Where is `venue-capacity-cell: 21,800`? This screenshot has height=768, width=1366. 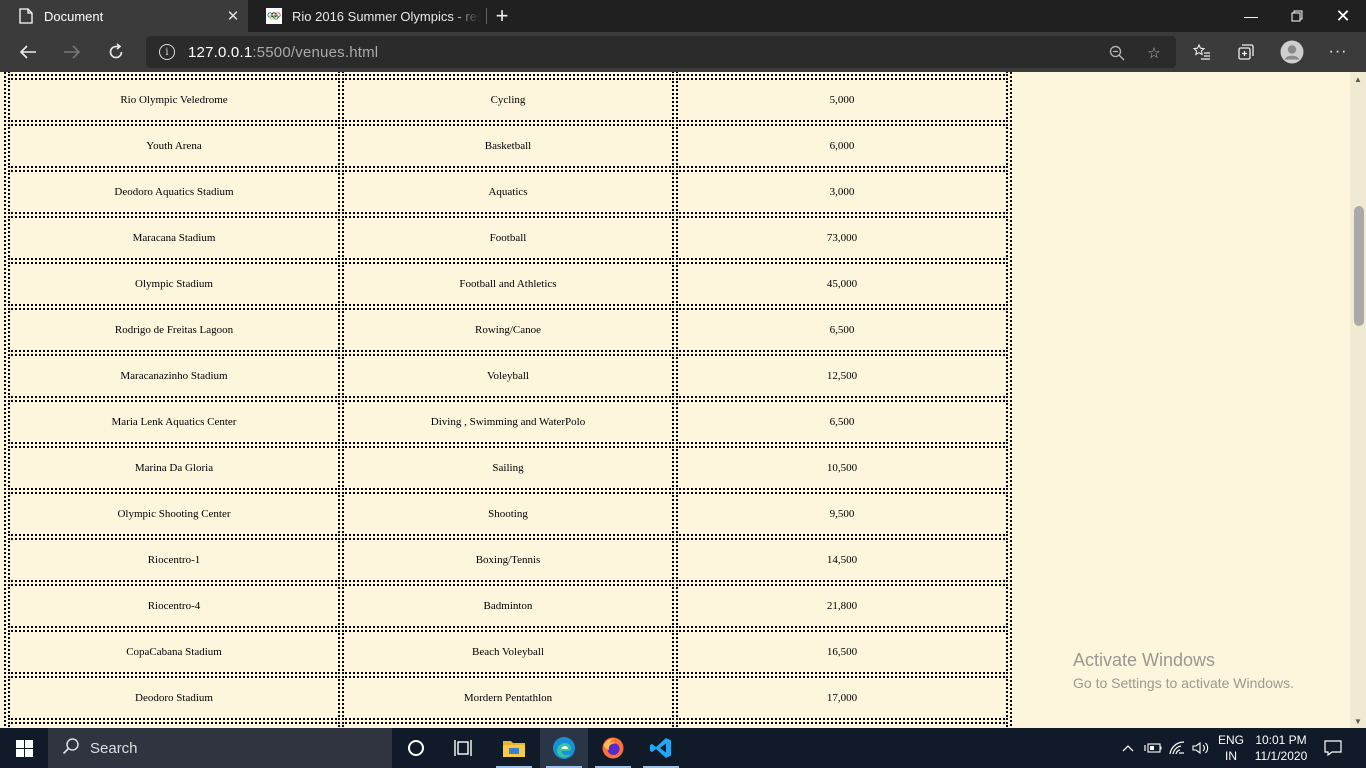 venue-capacity-cell: 21,800 is located at coordinates (842, 606).